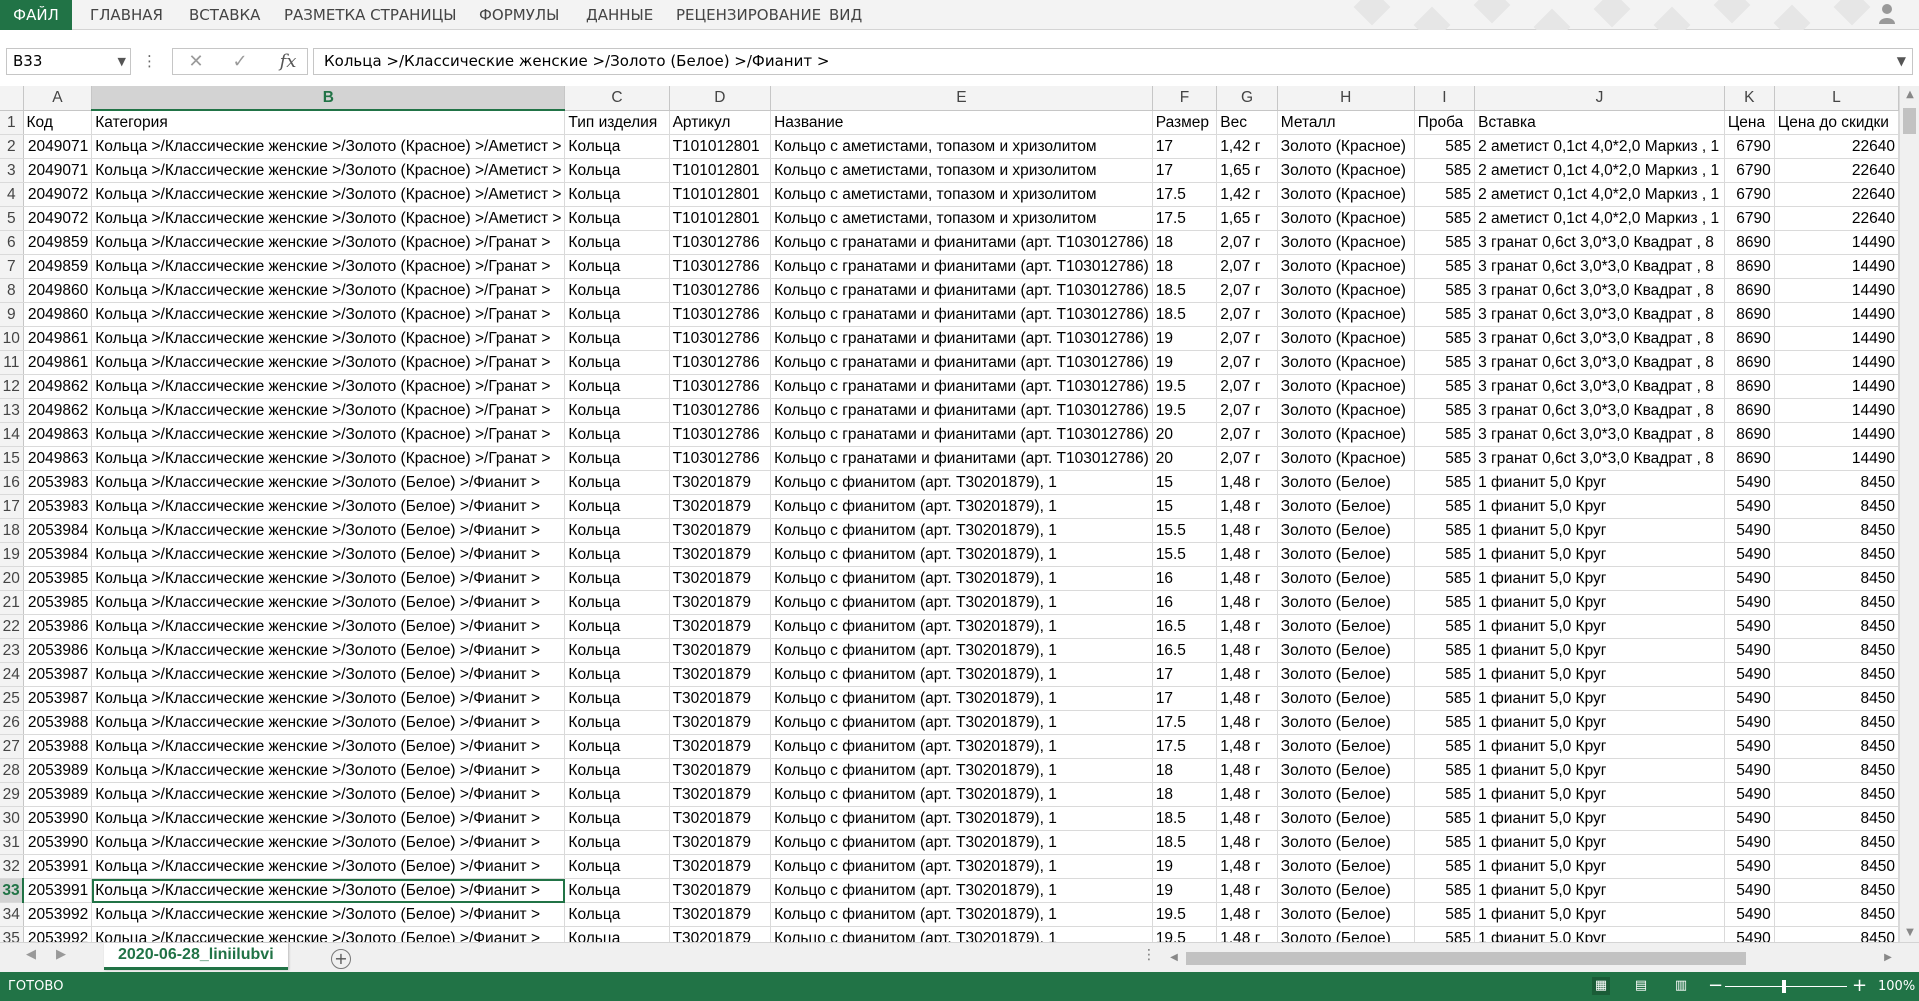 The height and width of the screenshot is (1001, 1919). Describe the element at coordinates (1149, 955) in the screenshot. I see `tab-split-handle: ⋮` at that location.